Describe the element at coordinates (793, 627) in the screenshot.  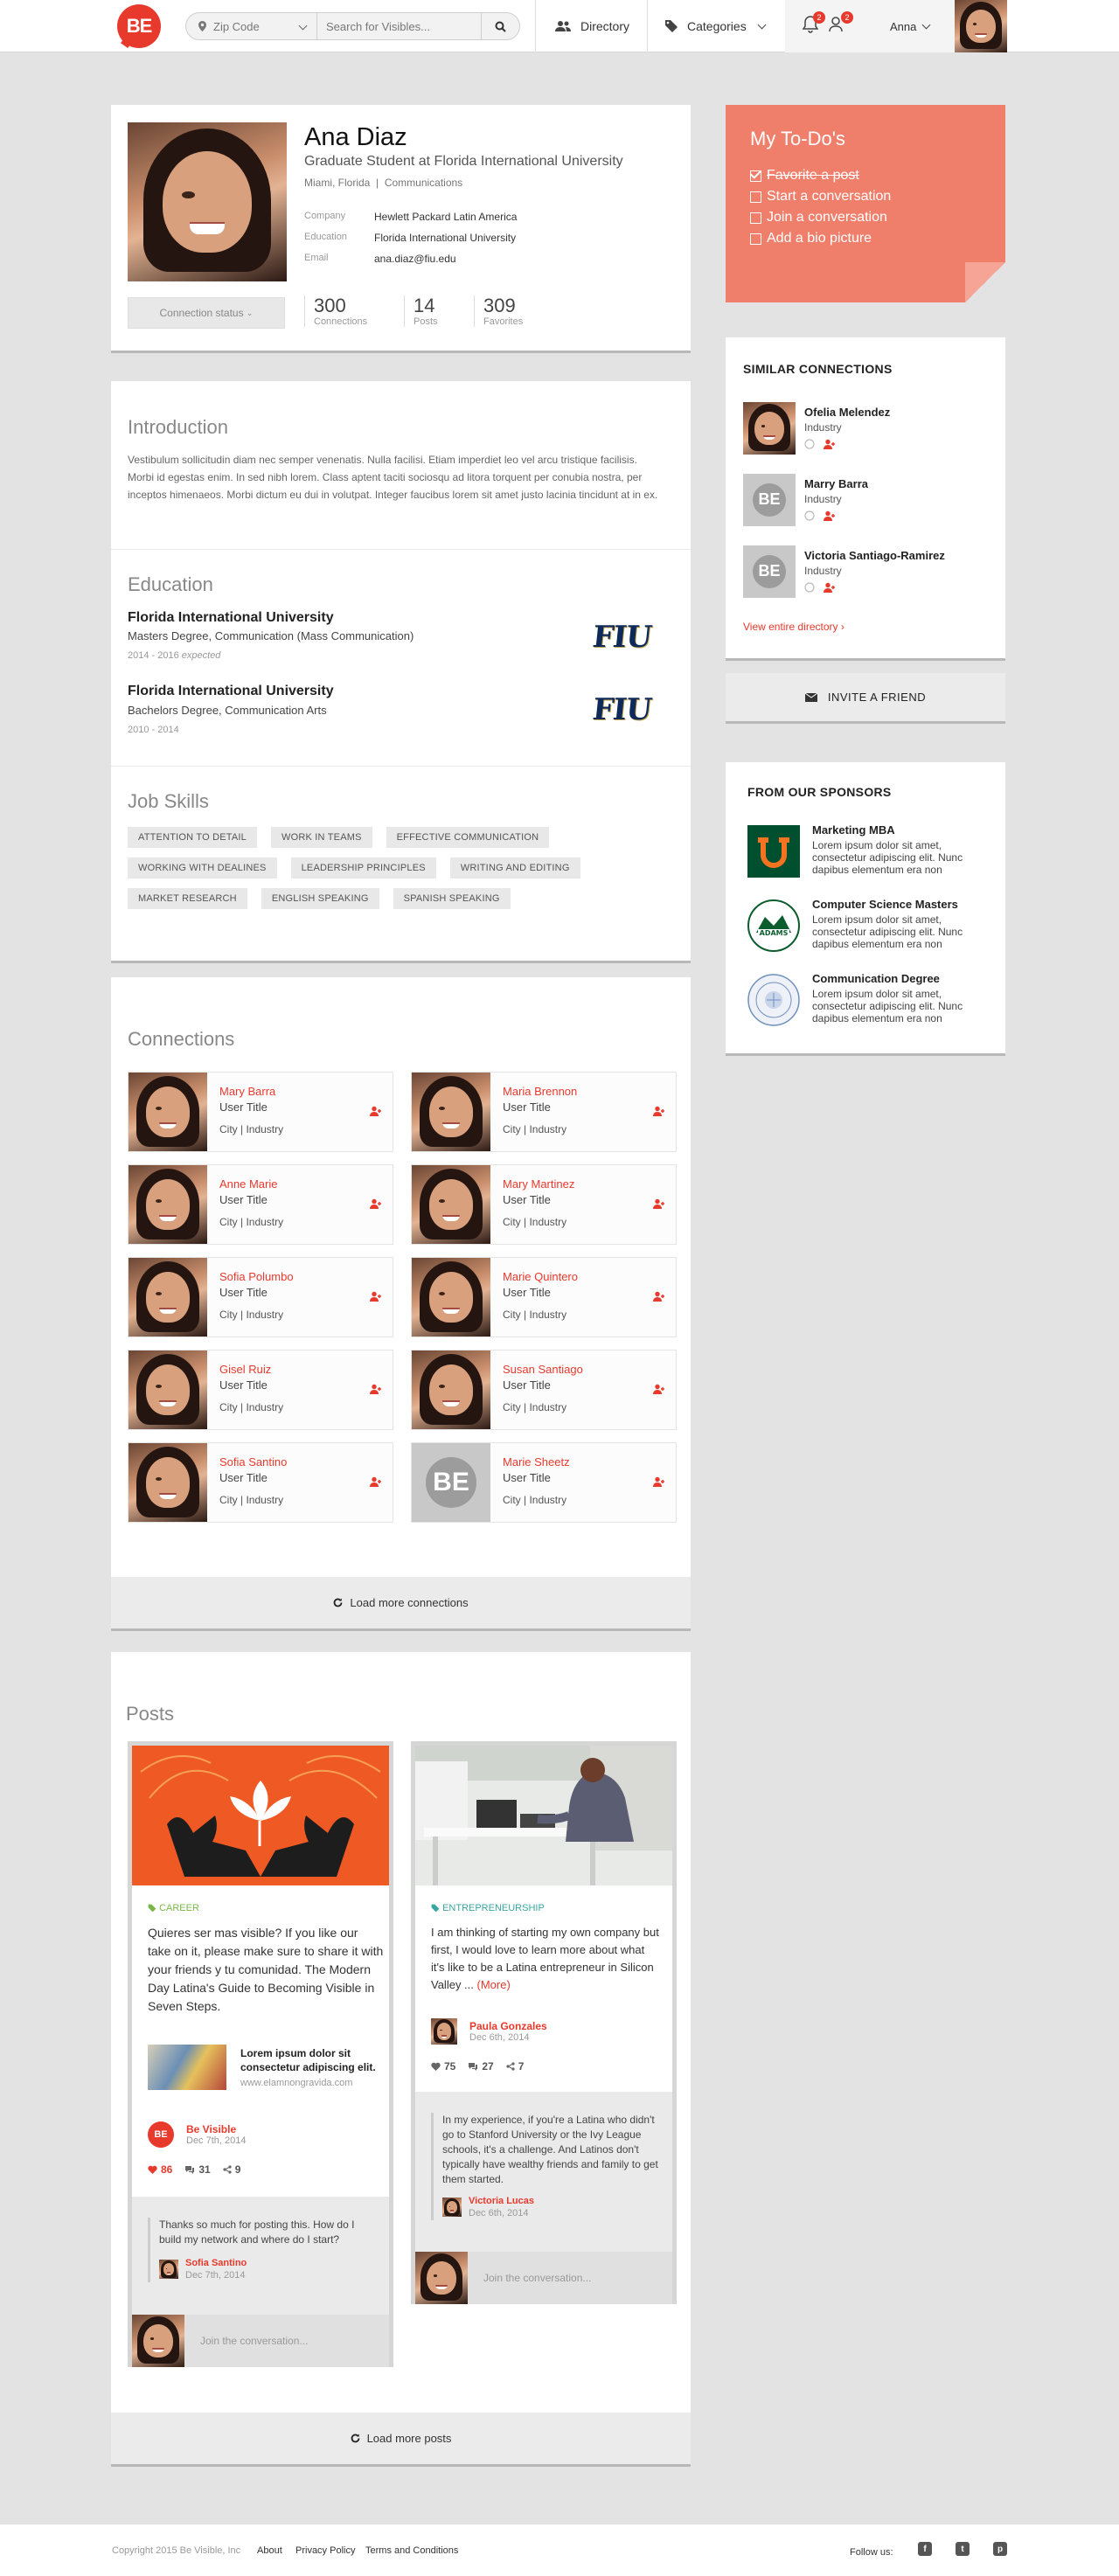
I see `view-directory-link: View entire directory ›` at that location.